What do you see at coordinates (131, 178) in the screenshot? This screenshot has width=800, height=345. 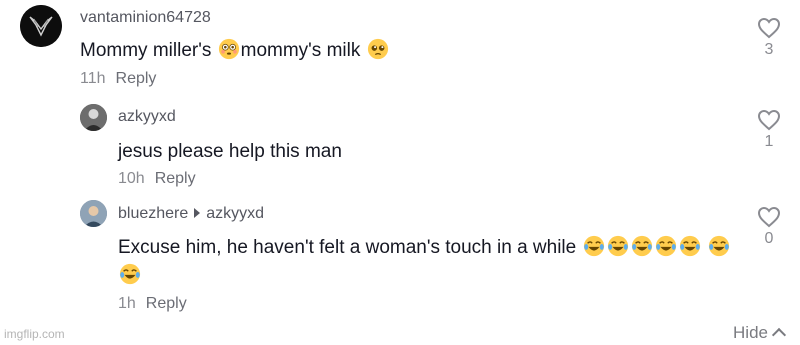 I see `comment-timestamp: 10h` at bounding box center [131, 178].